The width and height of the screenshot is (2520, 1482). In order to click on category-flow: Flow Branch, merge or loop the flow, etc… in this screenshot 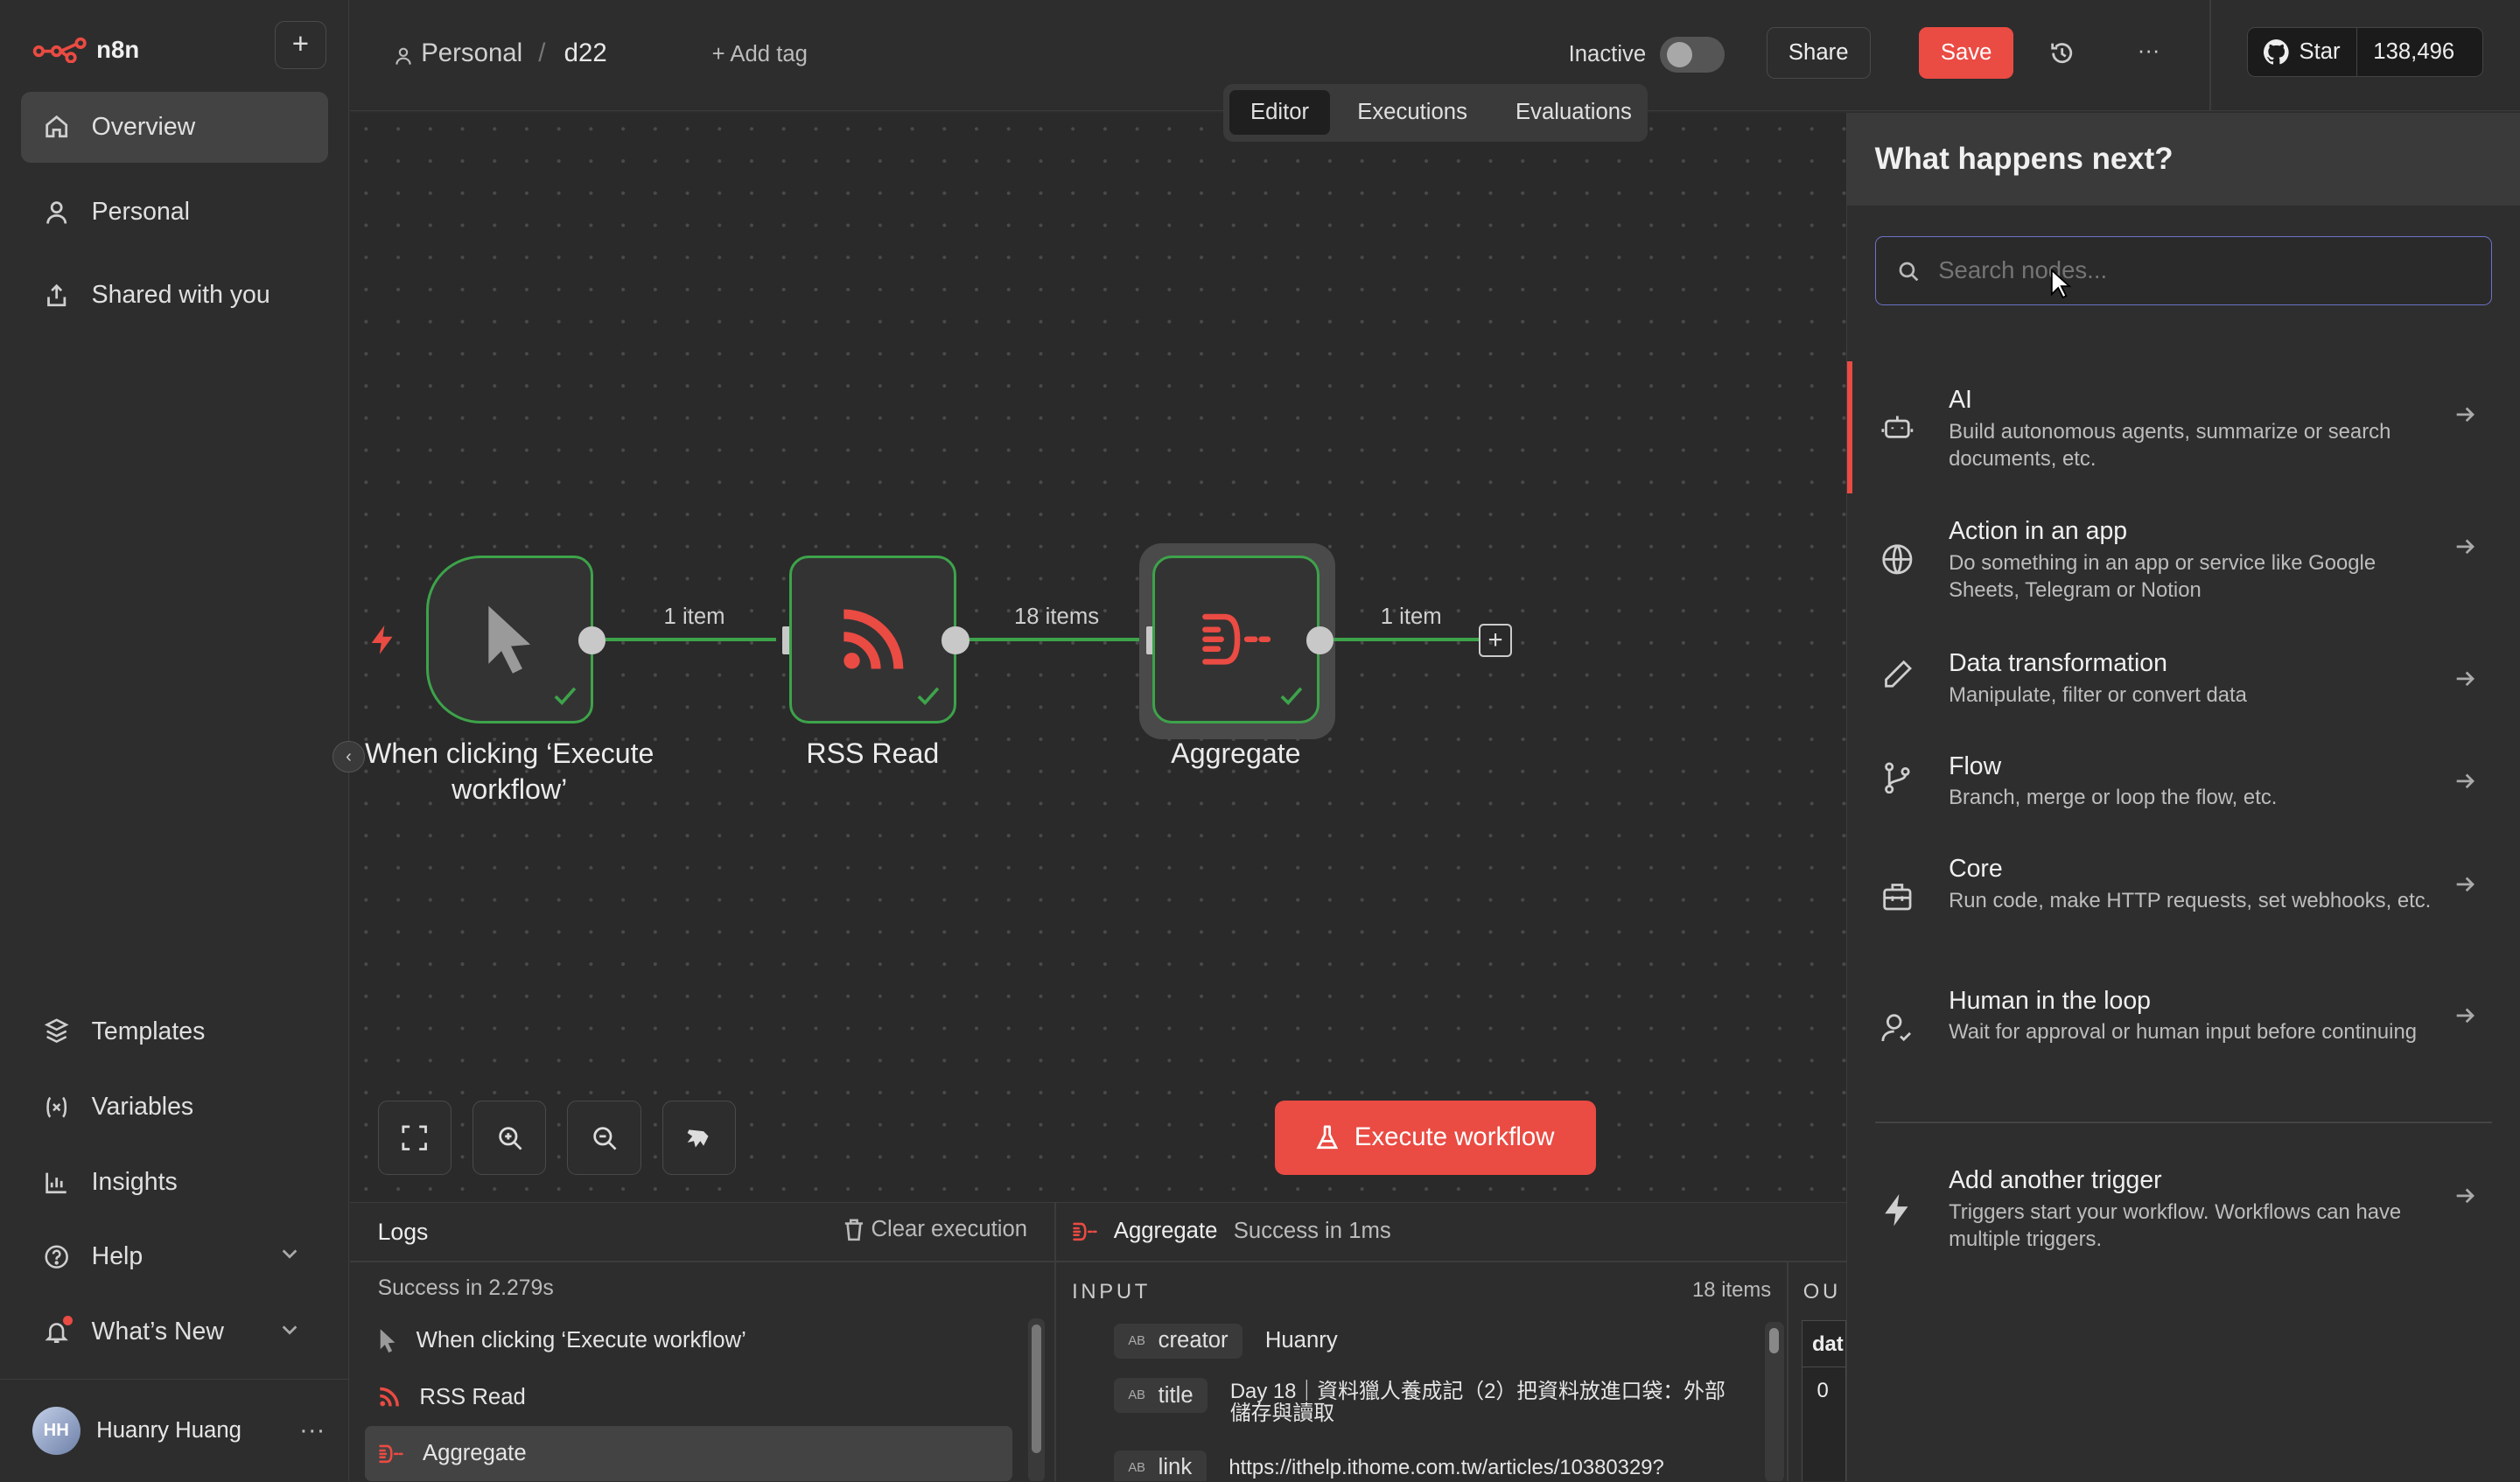, I will do `click(2183, 804)`.